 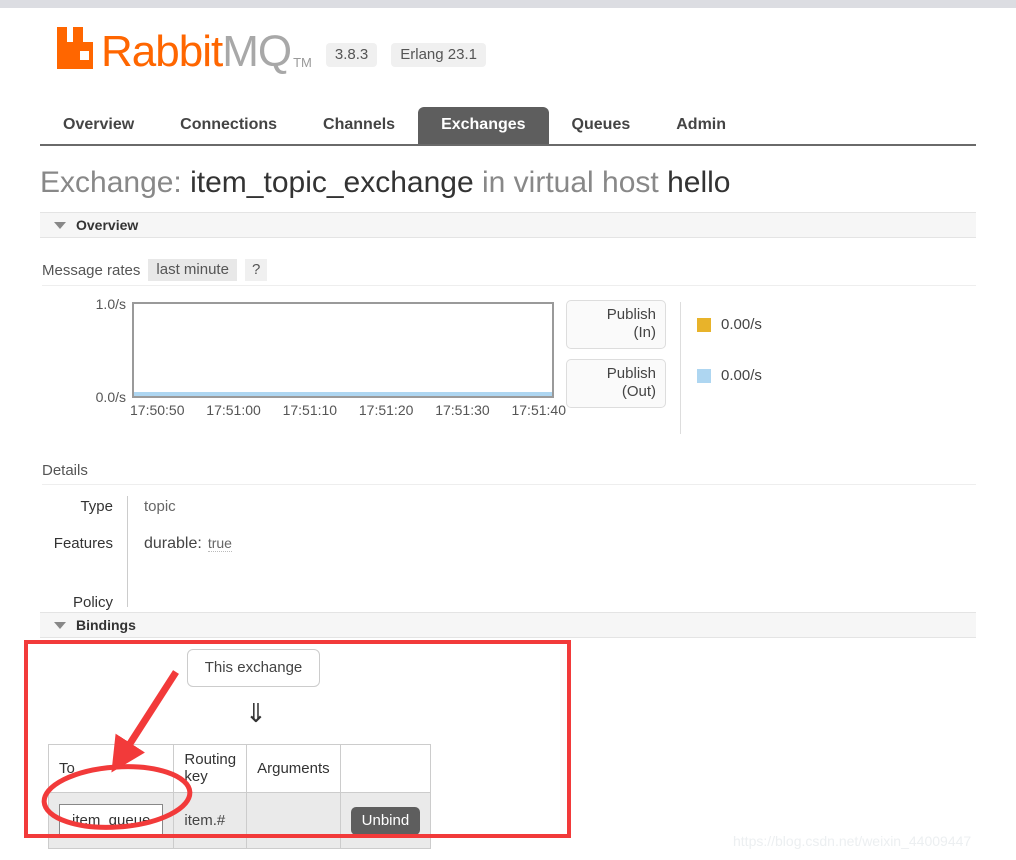 I want to click on table-row: item_queue item.# Unbind, so click(x=239, y=820).